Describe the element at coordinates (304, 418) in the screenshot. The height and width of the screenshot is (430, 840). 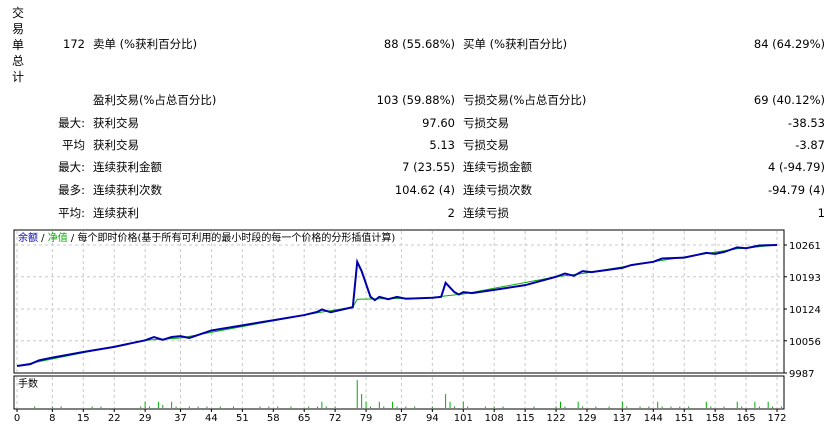
I see `x-tick-label: 65` at that location.